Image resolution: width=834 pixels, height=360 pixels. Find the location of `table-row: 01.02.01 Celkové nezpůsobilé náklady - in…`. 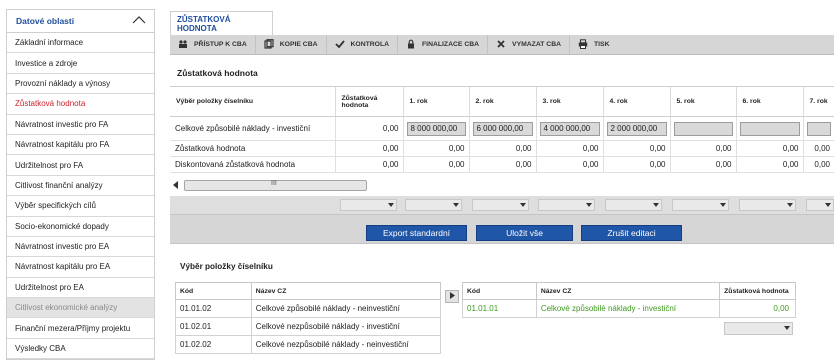

table-row: 01.02.01 Celkové nezpůsobilé náklady - in… is located at coordinates (308, 326).